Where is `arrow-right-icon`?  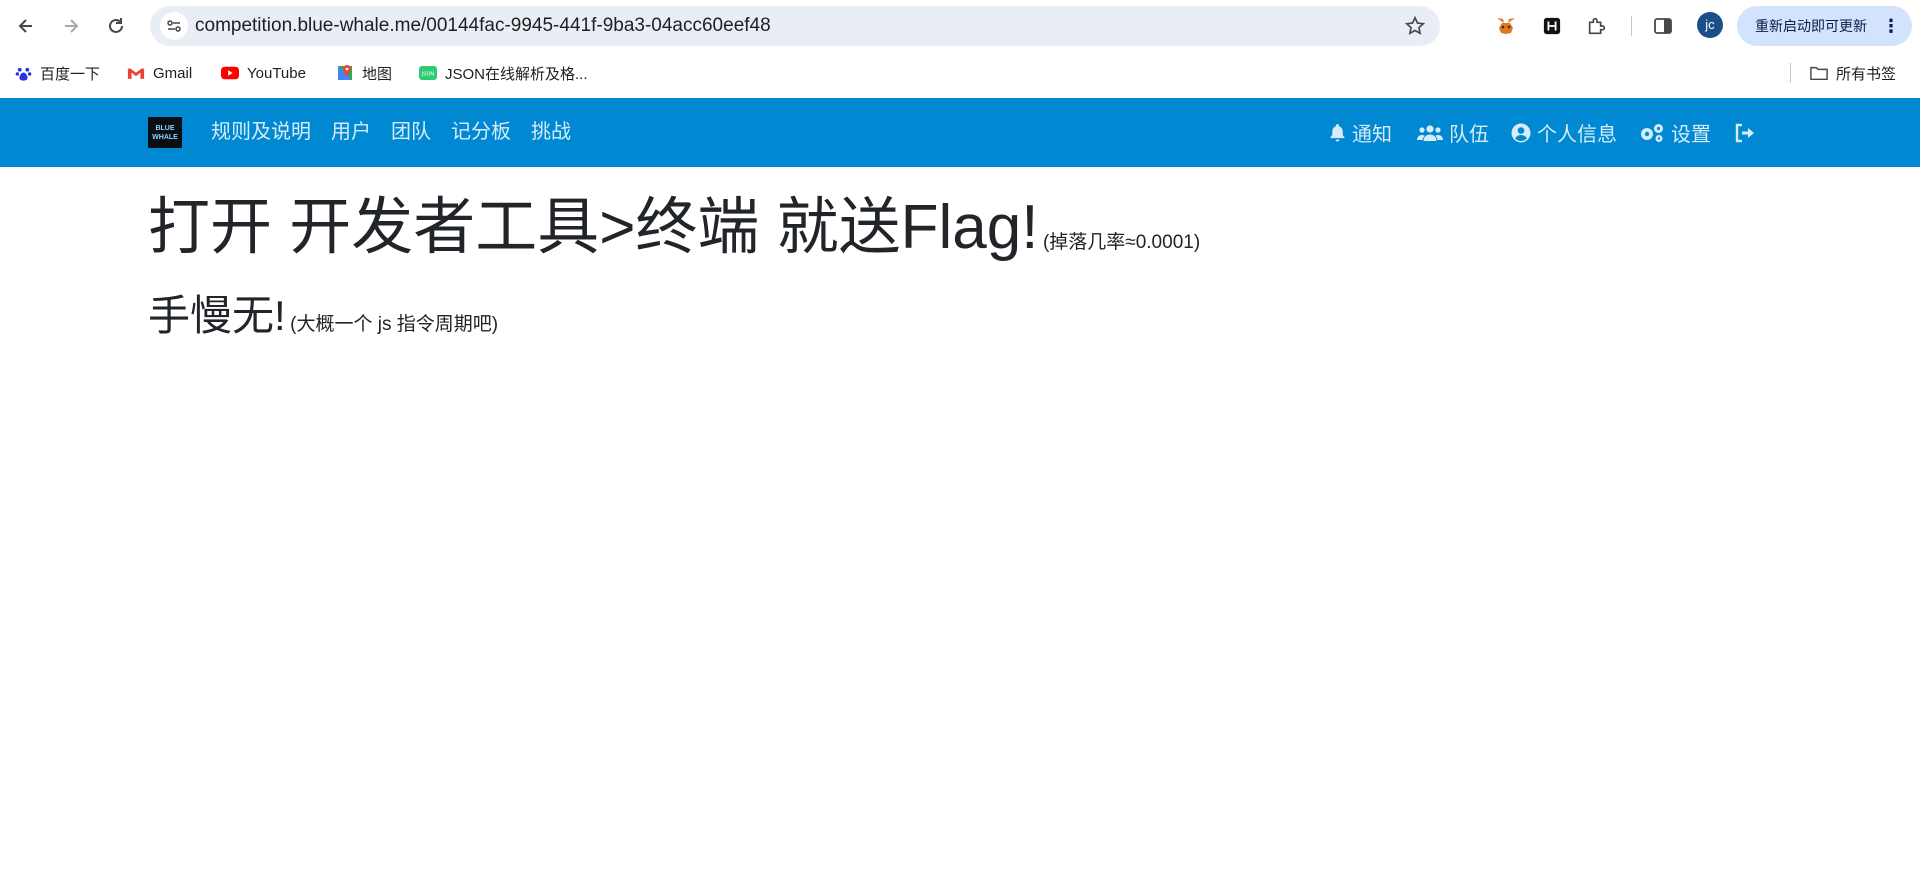
arrow-right-icon is located at coordinates (72, 26).